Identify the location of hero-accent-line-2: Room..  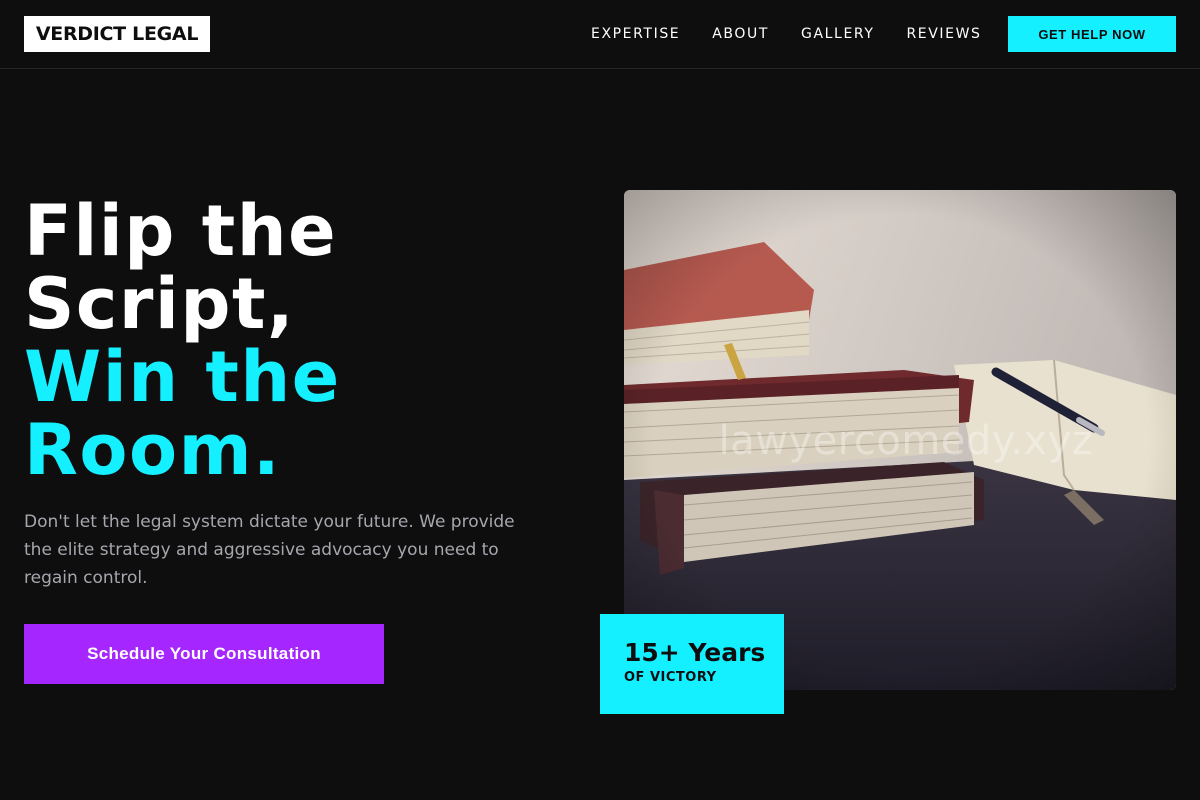
(153, 450).